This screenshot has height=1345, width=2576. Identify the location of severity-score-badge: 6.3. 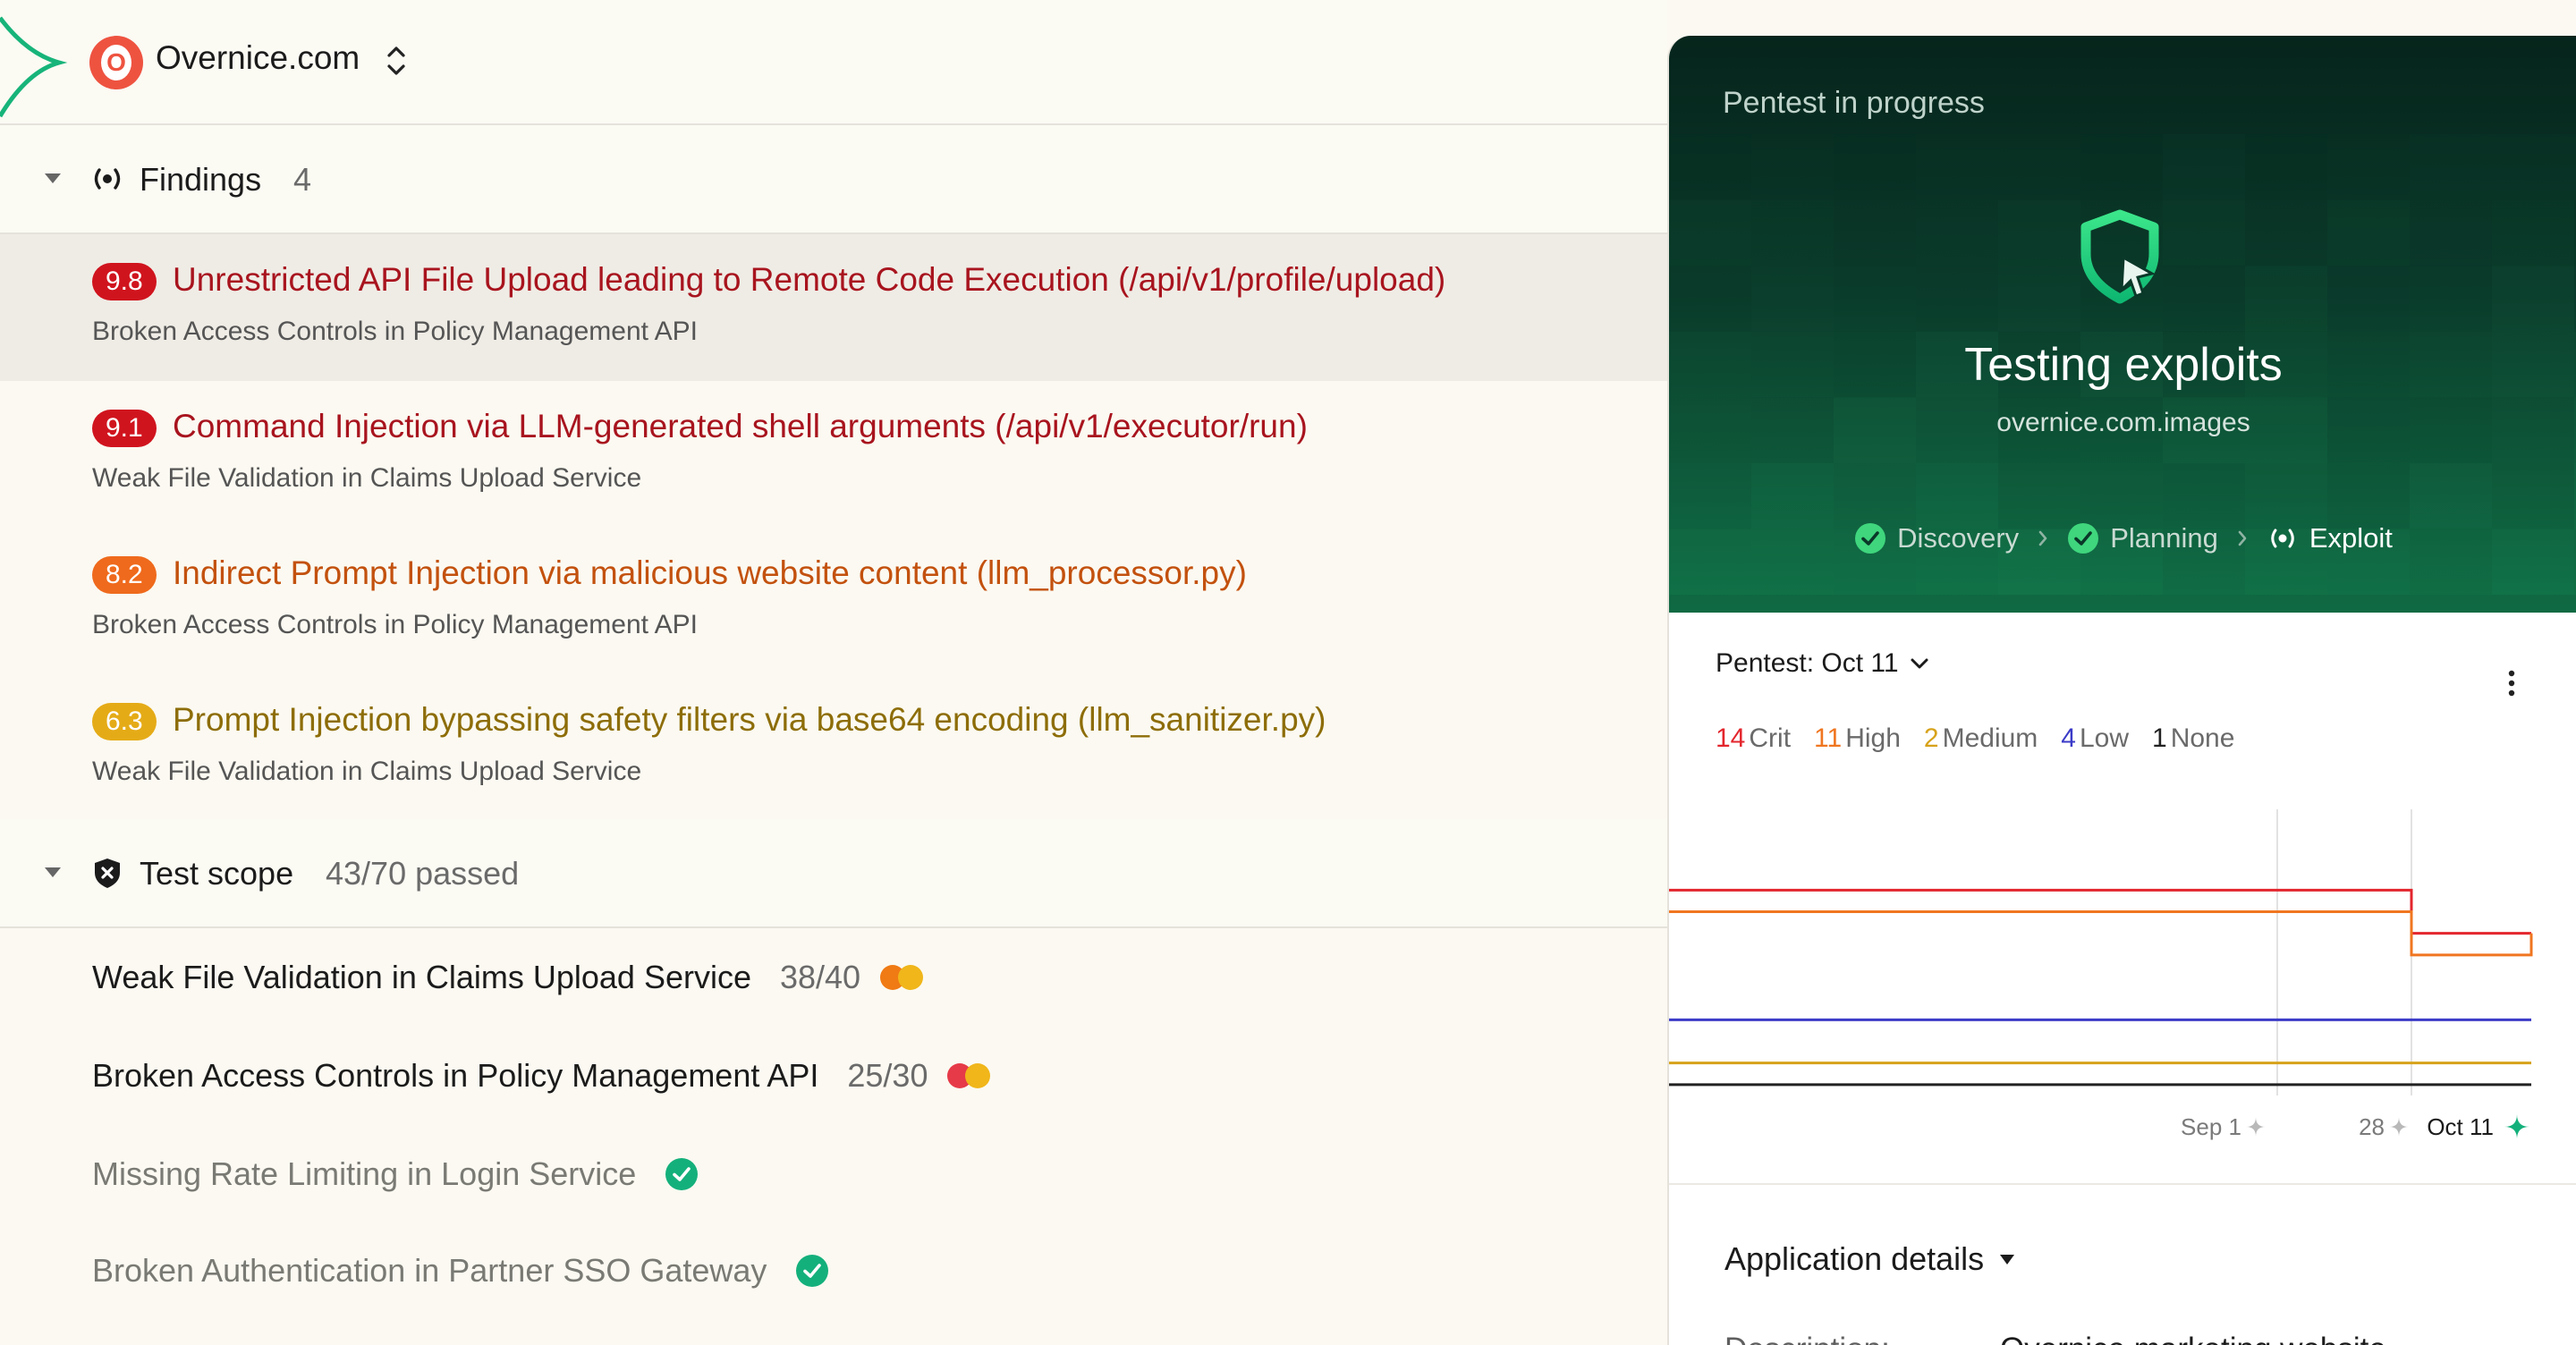
(124, 721).